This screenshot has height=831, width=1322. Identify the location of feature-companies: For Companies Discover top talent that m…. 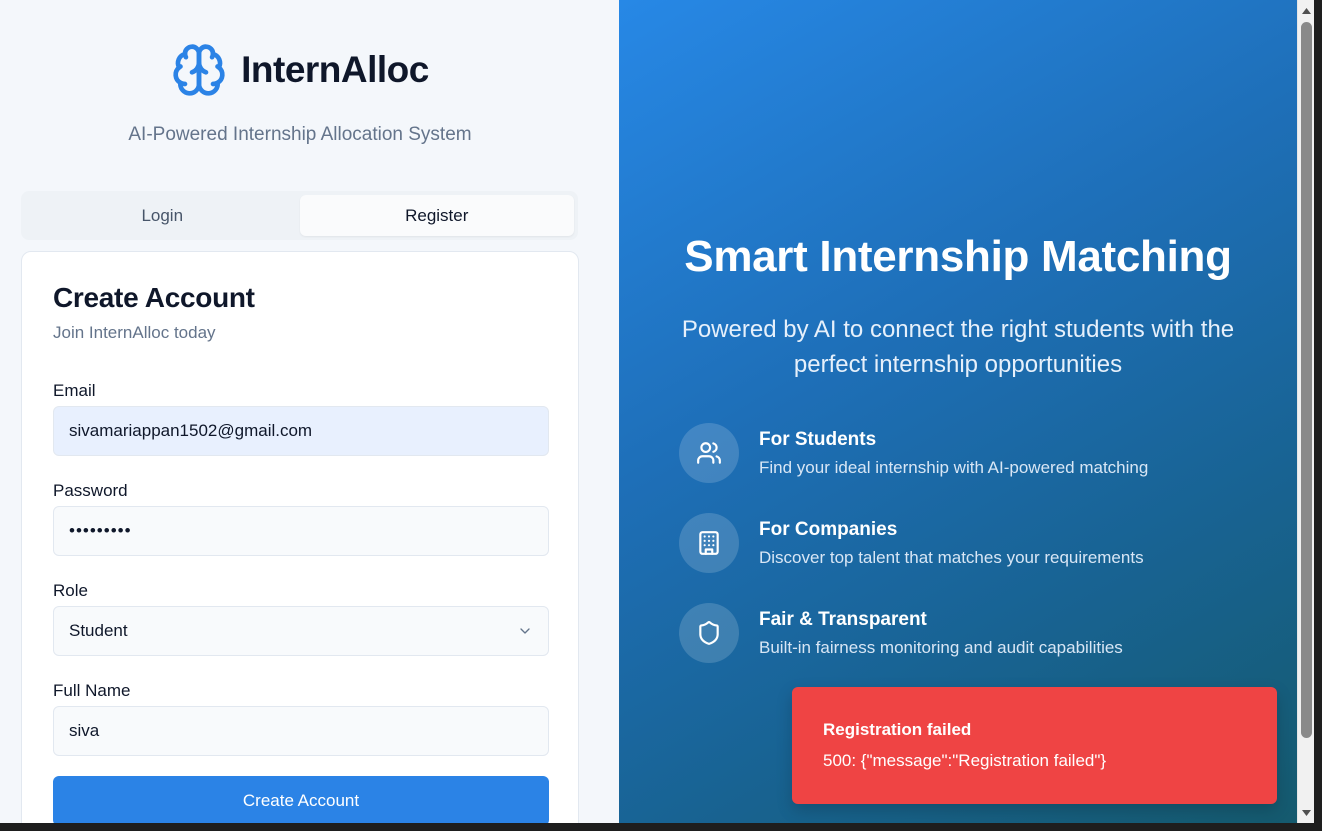
(911, 543).